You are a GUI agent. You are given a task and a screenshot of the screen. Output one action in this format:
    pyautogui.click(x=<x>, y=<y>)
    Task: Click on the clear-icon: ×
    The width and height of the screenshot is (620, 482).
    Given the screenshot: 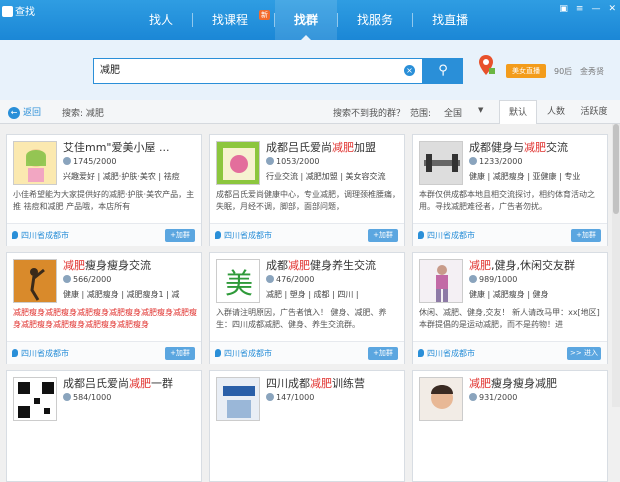 What is the action you would take?
    pyautogui.click(x=409, y=70)
    